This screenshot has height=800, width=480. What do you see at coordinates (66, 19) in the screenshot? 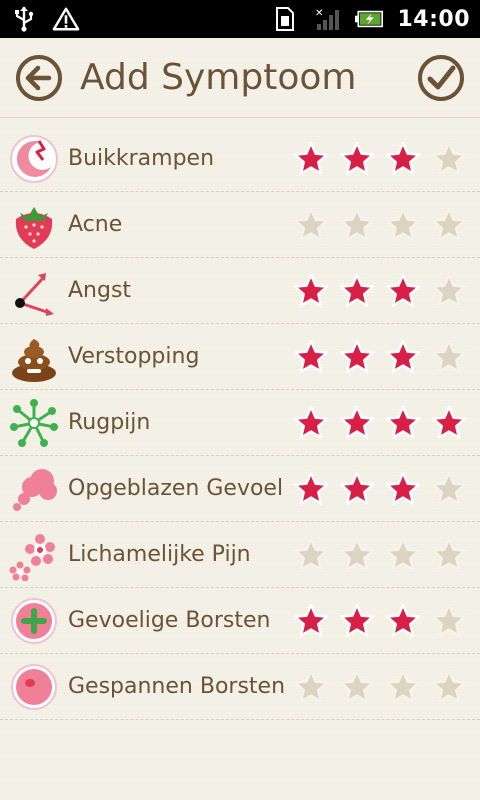
I see `warning-icon` at bounding box center [66, 19].